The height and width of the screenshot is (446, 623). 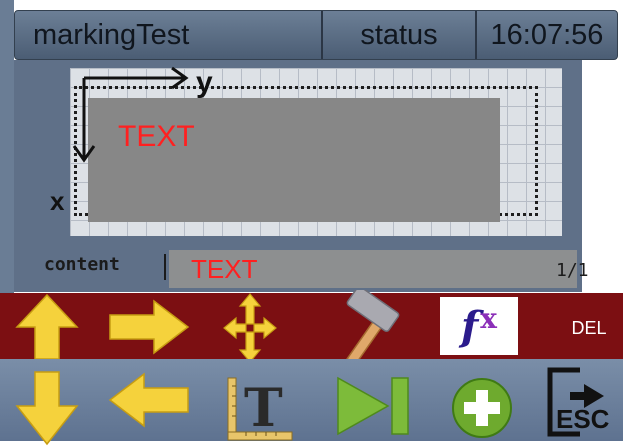 I want to click on move-icon, so click(x=250, y=328).